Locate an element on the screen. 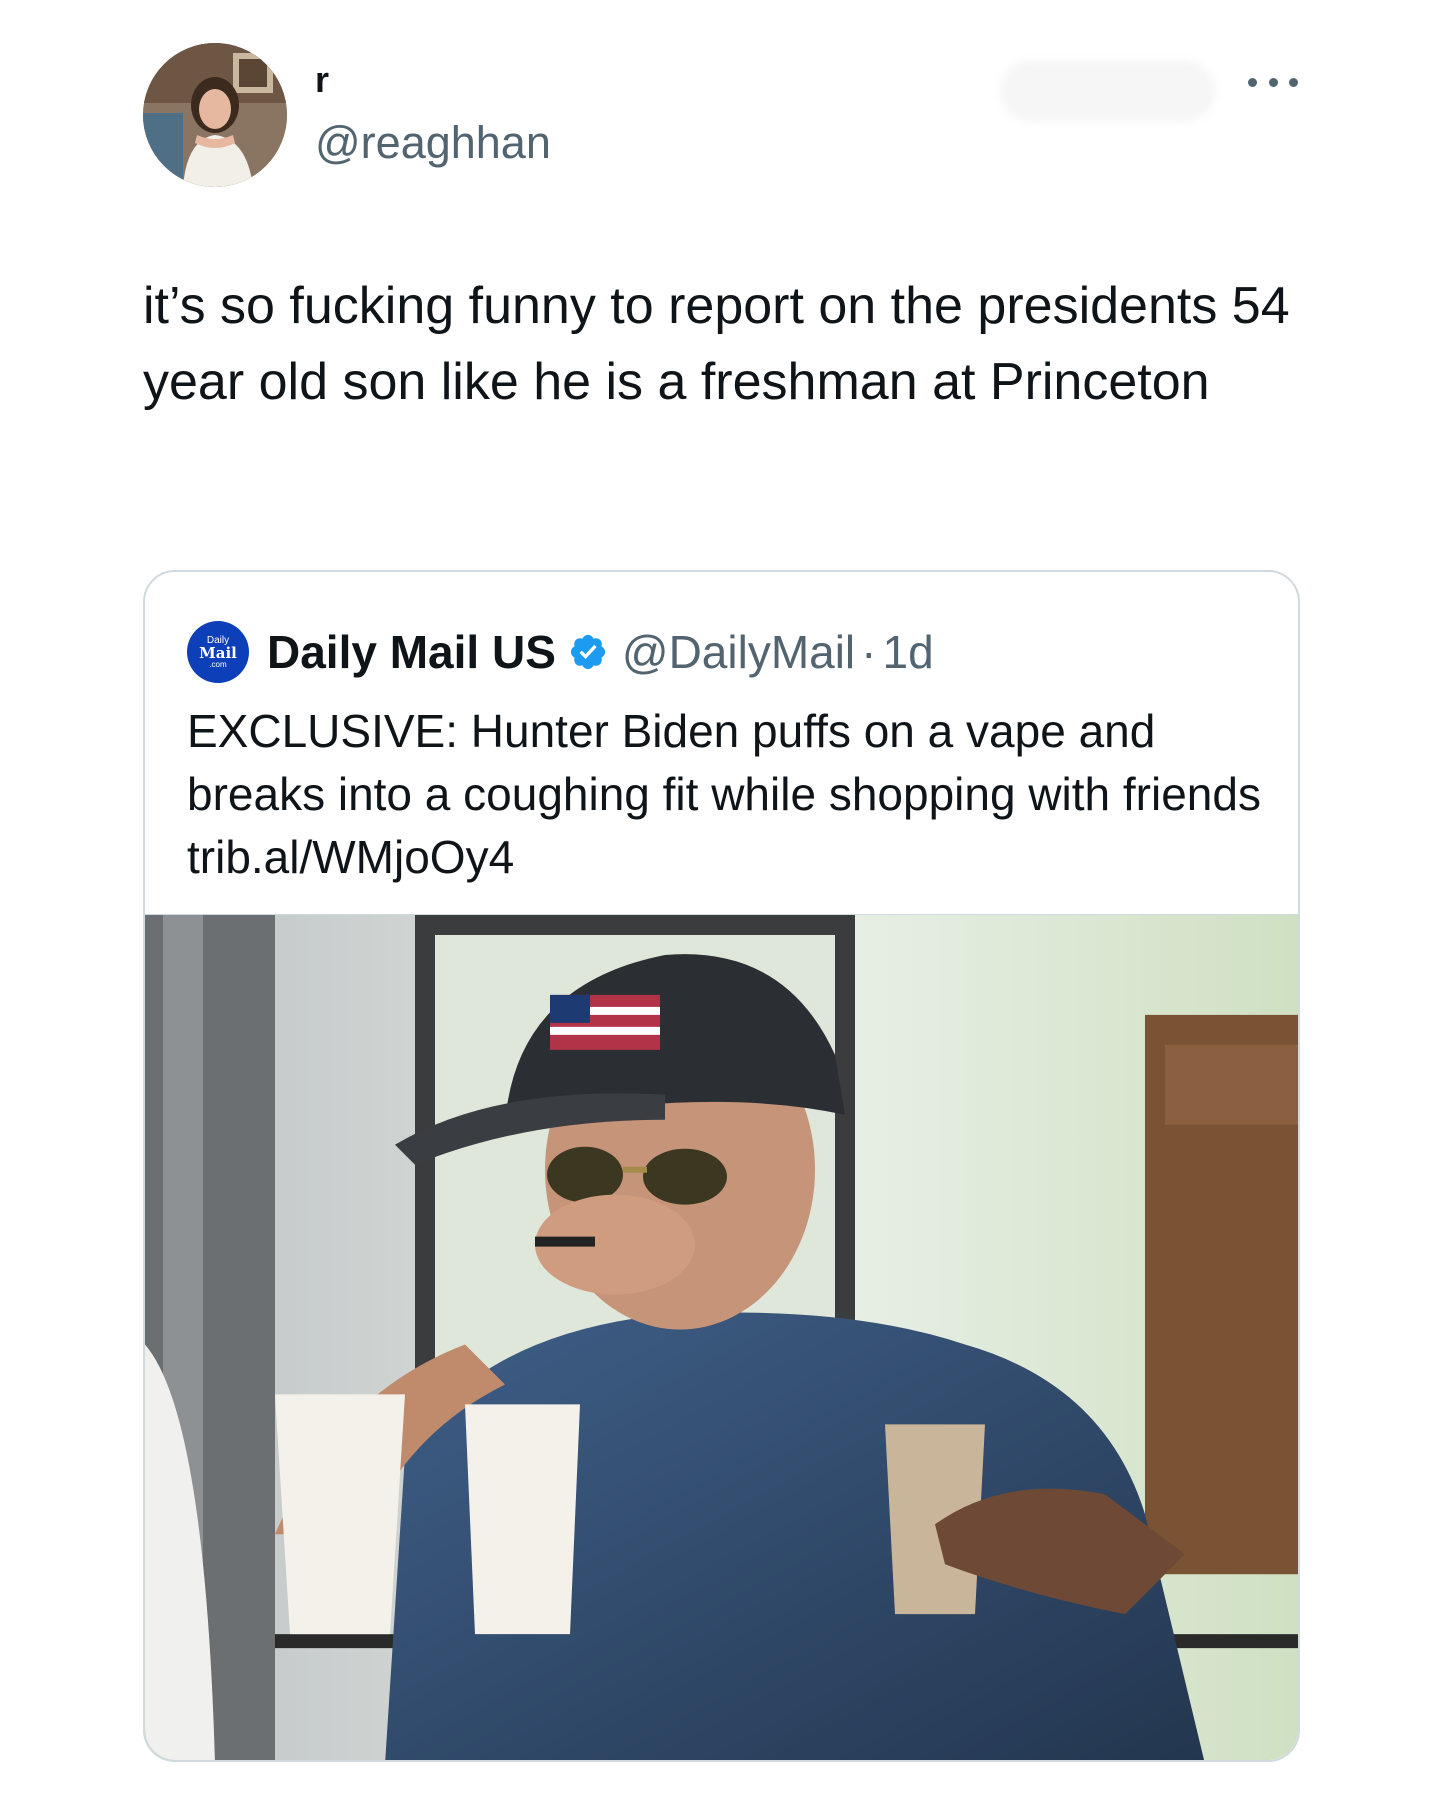 The width and height of the screenshot is (1440, 1800). author-avatar is located at coordinates (215, 115).